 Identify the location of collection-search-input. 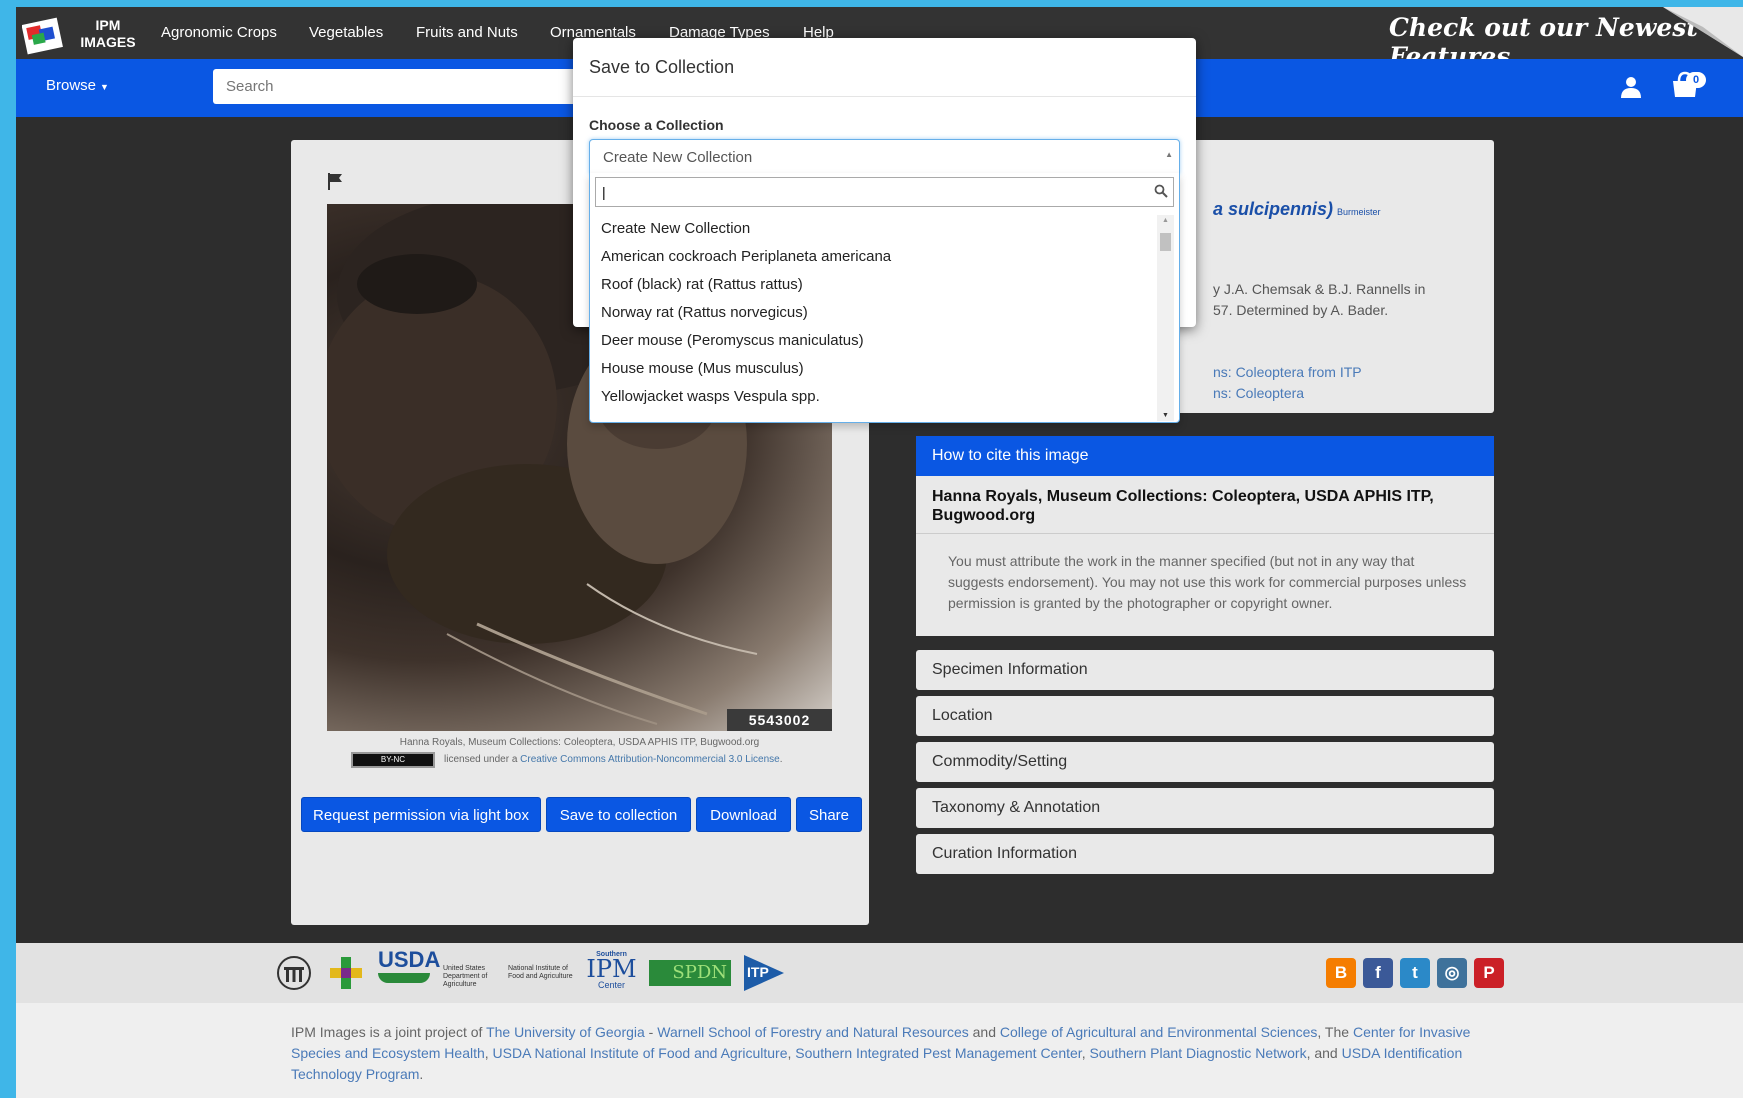
(884, 192).